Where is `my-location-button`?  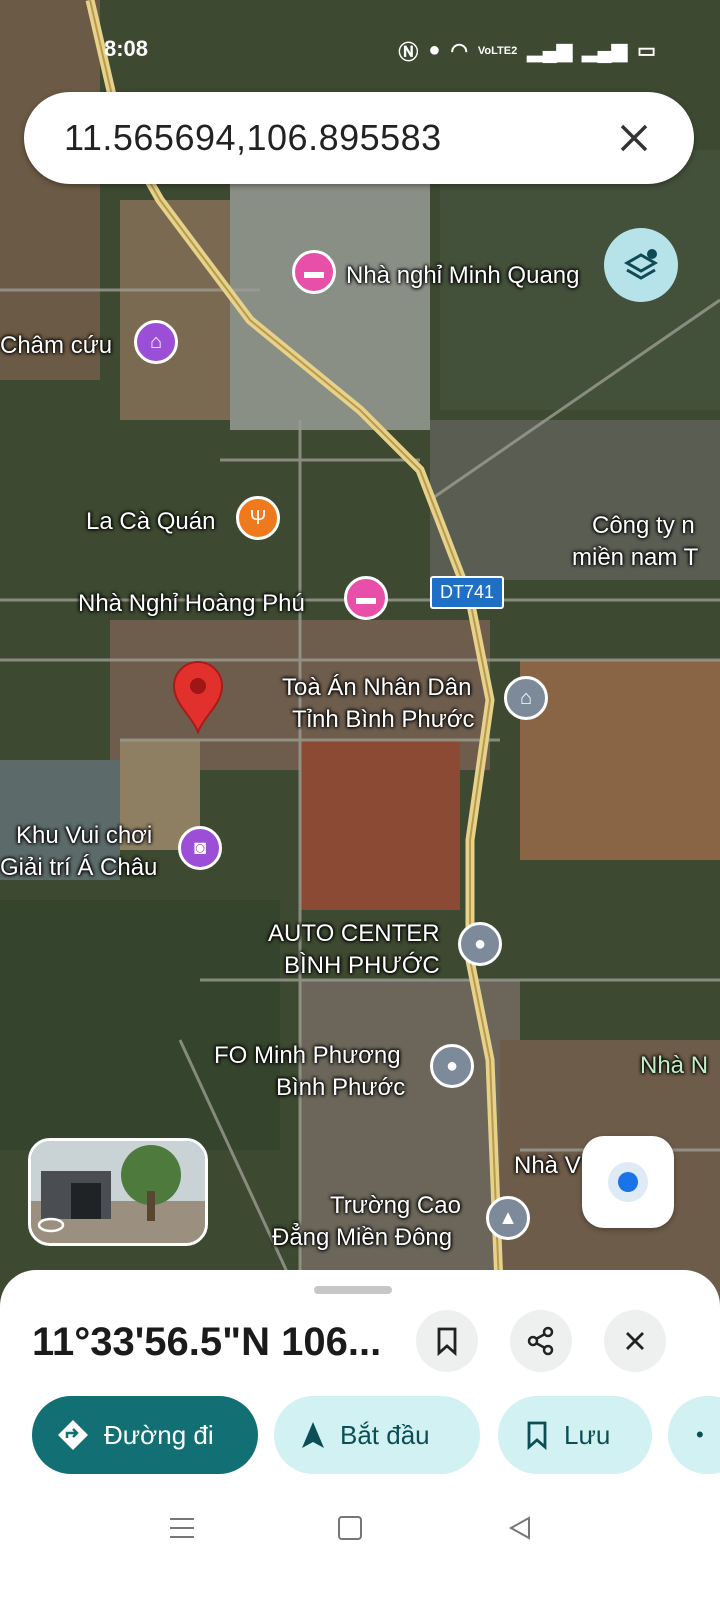
my-location-button is located at coordinates (628, 1182).